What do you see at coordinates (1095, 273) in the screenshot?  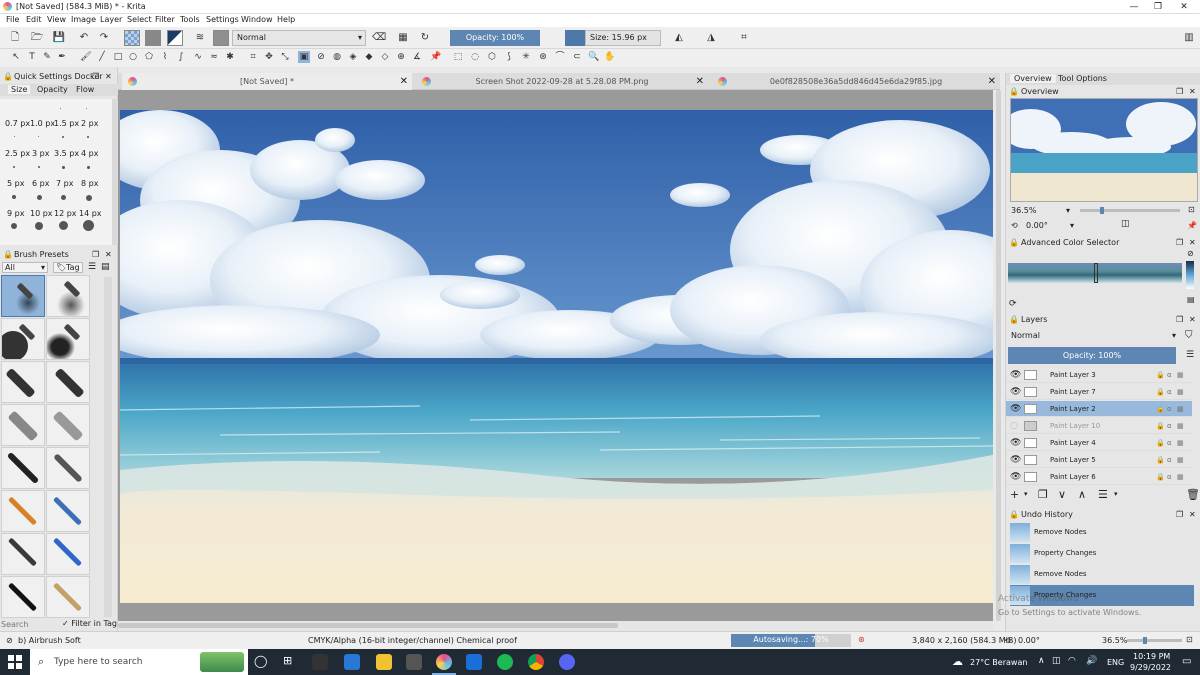 I see `color-selector-gradient` at bounding box center [1095, 273].